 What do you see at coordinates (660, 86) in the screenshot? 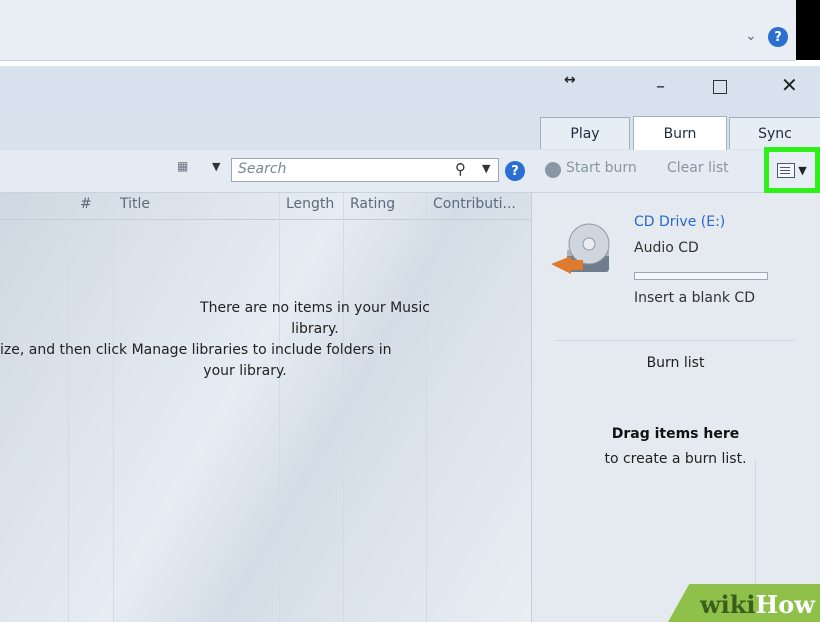
I see `minimize-button: –` at bounding box center [660, 86].